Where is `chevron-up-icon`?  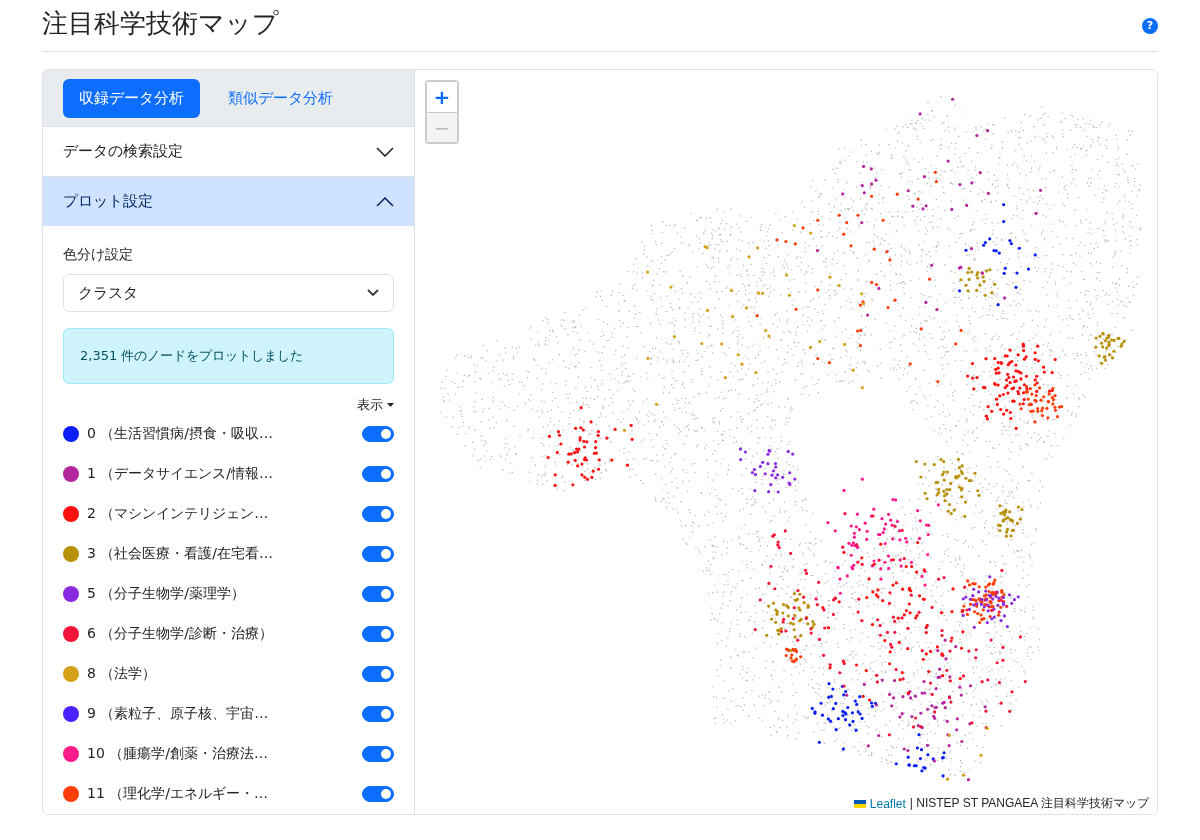
chevron-up-icon is located at coordinates (385, 201).